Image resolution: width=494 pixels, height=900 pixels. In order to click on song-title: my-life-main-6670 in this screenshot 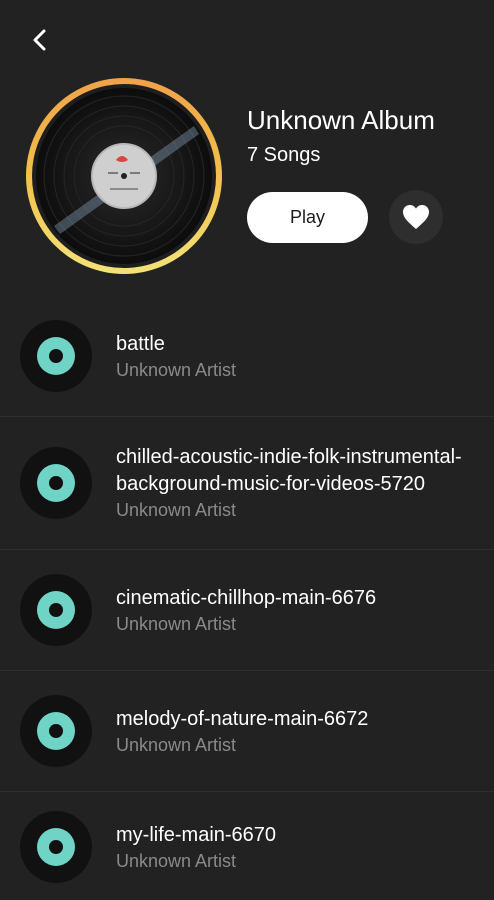, I will do `click(196, 834)`.